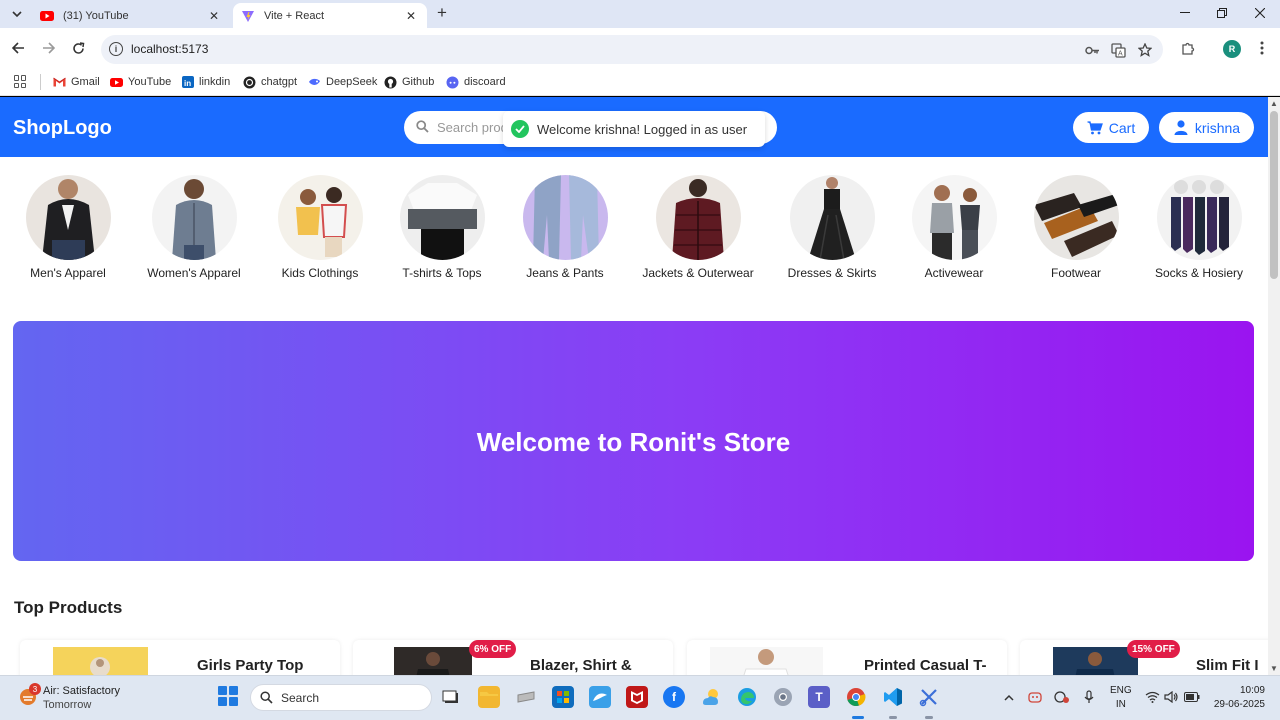 Image resolution: width=1280 pixels, height=720 pixels. Describe the element at coordinates (674, 697) in the screenshot. I see `facebook-icon: f` at that location.